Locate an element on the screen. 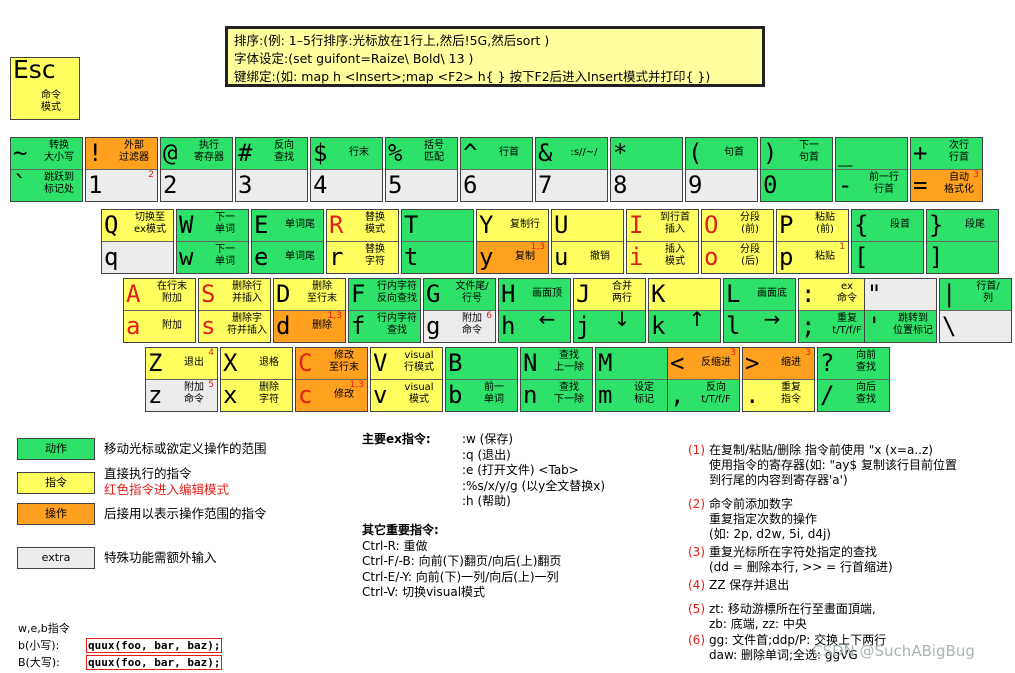 The width and height of the screenshot is (1015, 673). key-char: 9 is located at coordinates (695, 185).